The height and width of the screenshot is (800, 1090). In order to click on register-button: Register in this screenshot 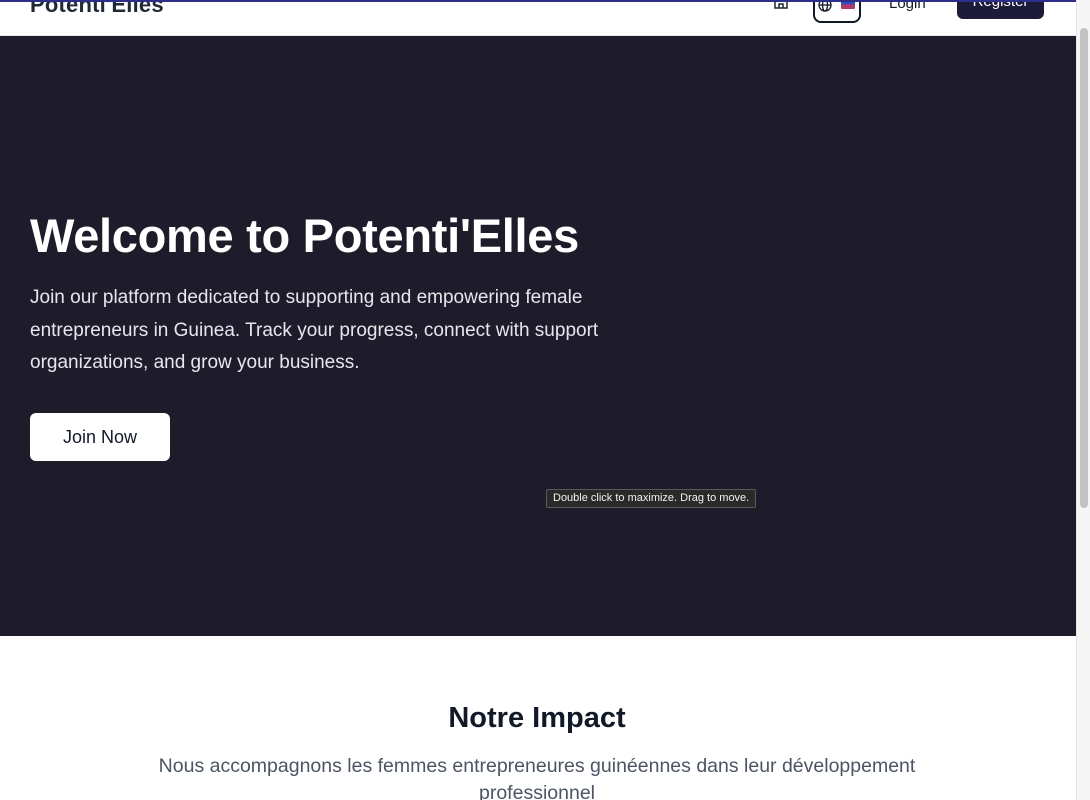, I will do `click(1000, 9)`.